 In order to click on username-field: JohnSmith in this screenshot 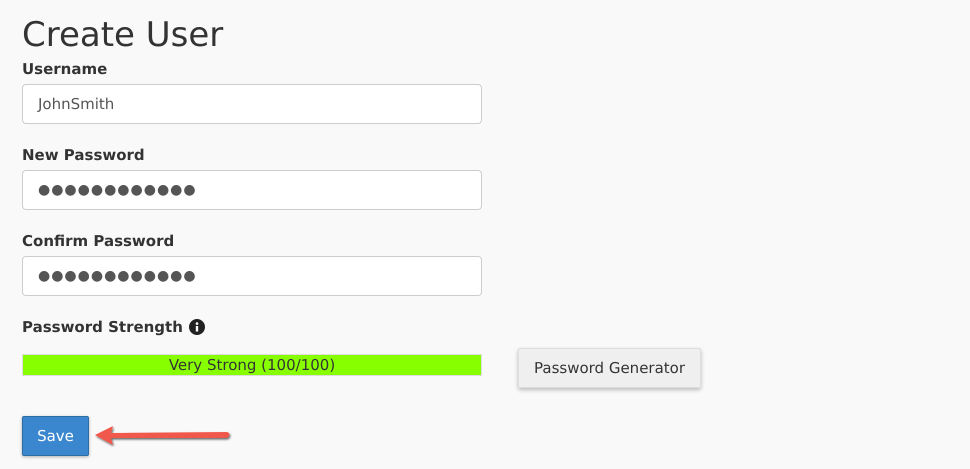, I will do `click(252, 104)`.